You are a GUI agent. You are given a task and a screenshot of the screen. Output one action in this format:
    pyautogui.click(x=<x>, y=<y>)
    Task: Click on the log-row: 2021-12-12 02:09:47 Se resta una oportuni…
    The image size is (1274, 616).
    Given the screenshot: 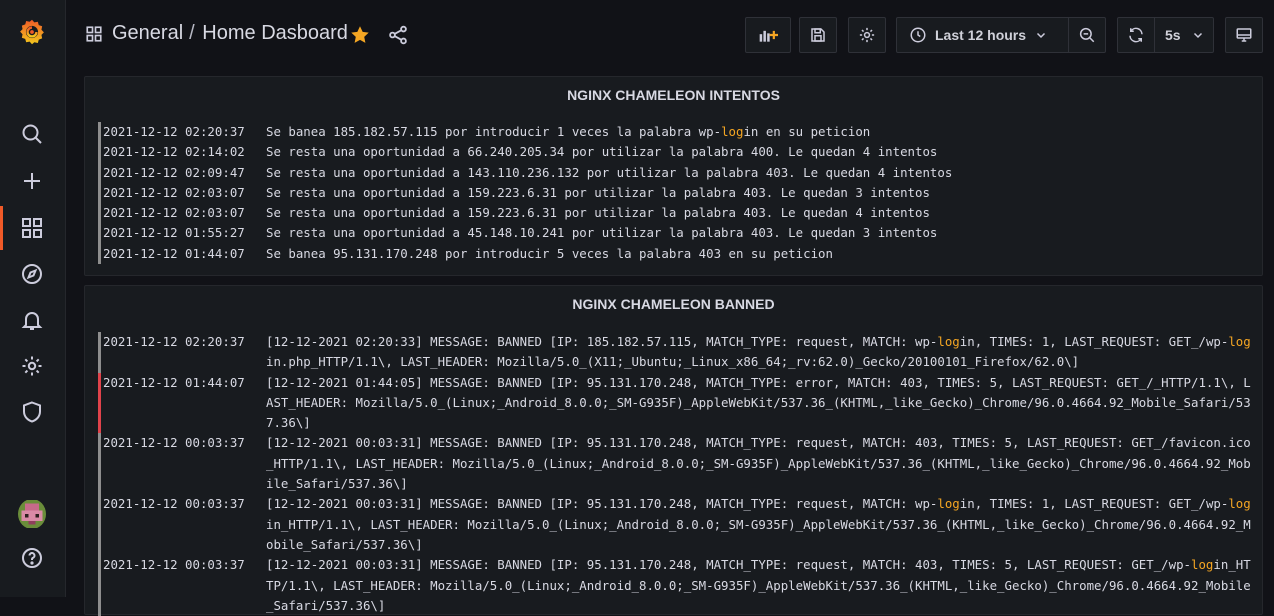 What is the action you would take?
    pyautogui.click(x=676, y=172)
    